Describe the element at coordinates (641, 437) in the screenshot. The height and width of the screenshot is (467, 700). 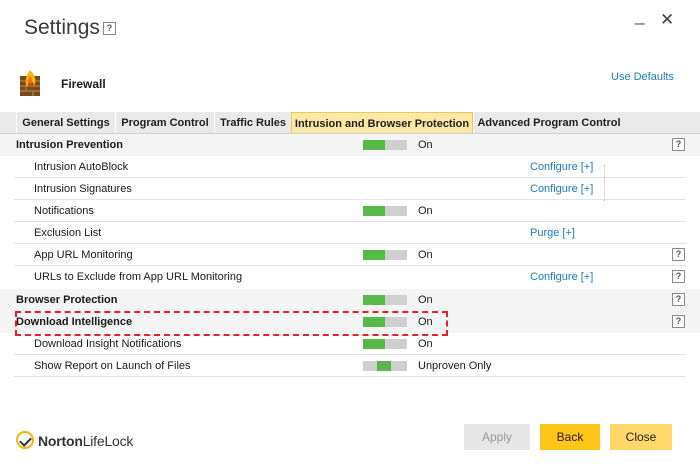
I see `close-button: Close` at that location.